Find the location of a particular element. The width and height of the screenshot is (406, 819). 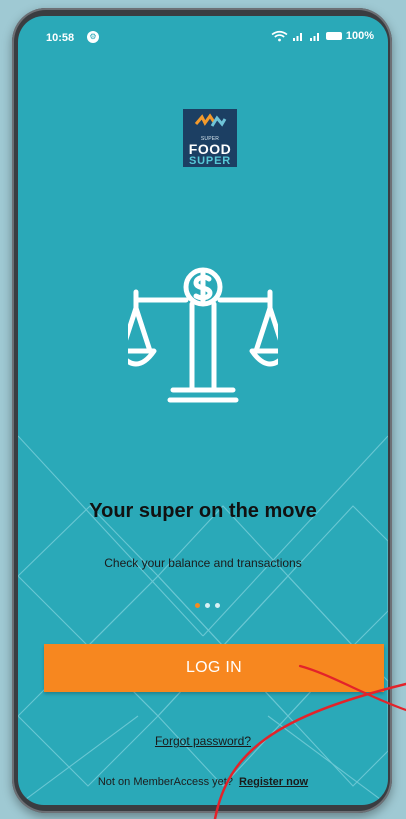

status-right-group: 100% is located at coordinates (322, 36).